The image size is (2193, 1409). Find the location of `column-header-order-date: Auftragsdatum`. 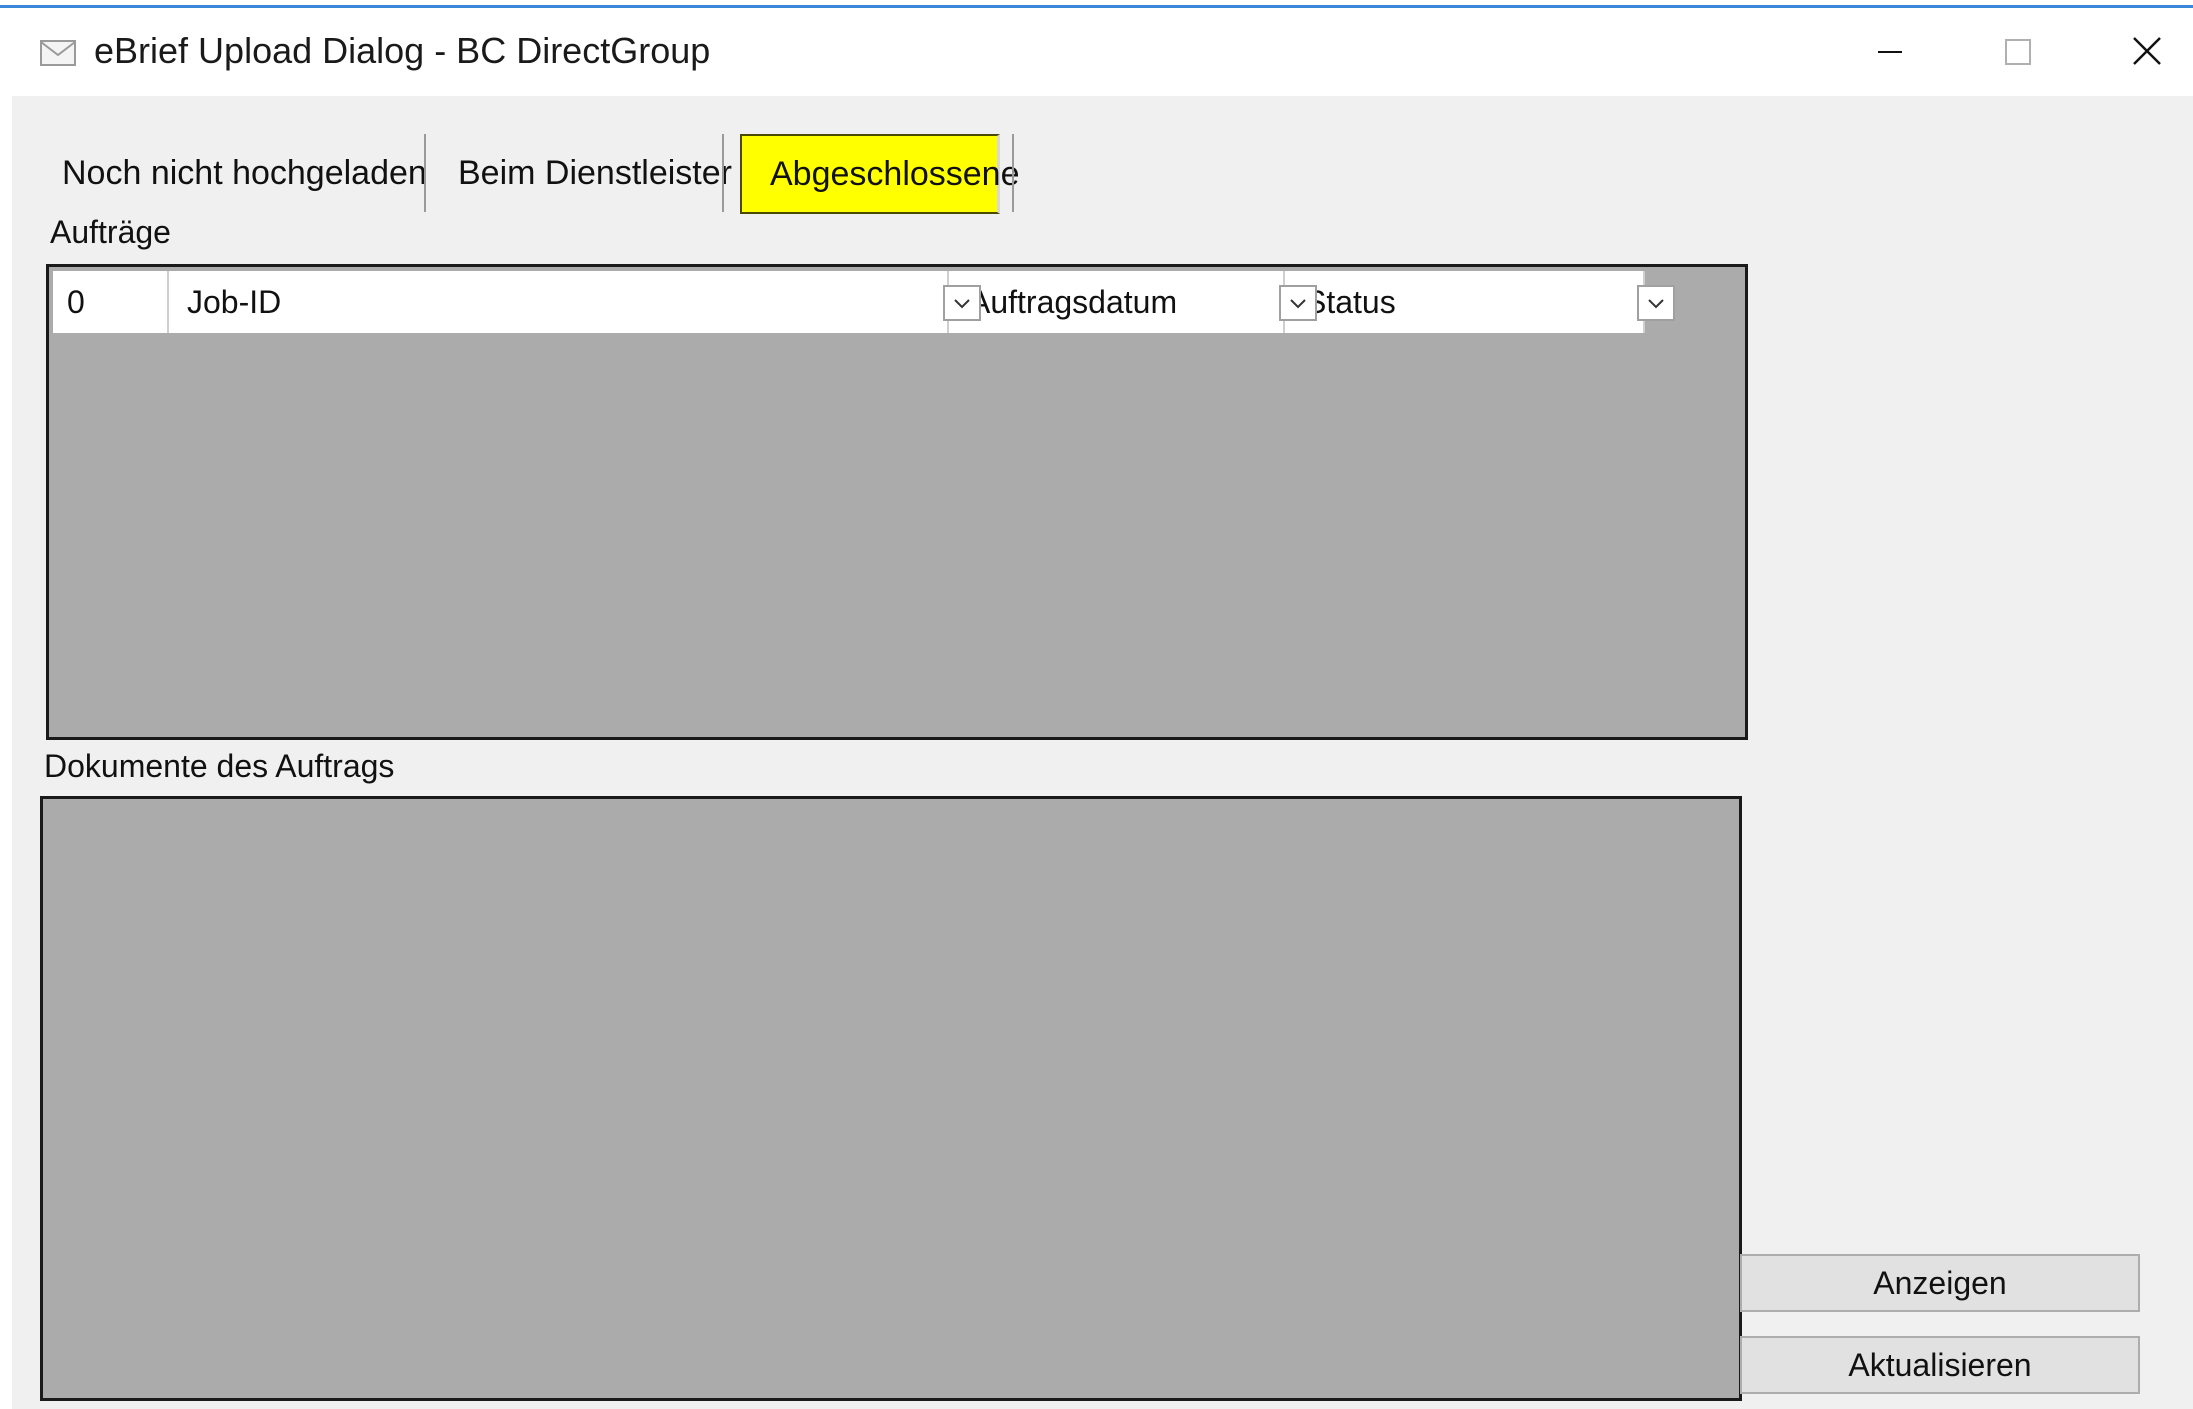

column-header-order-date: Auftragsdatum is located at coordinates (1117, 302).